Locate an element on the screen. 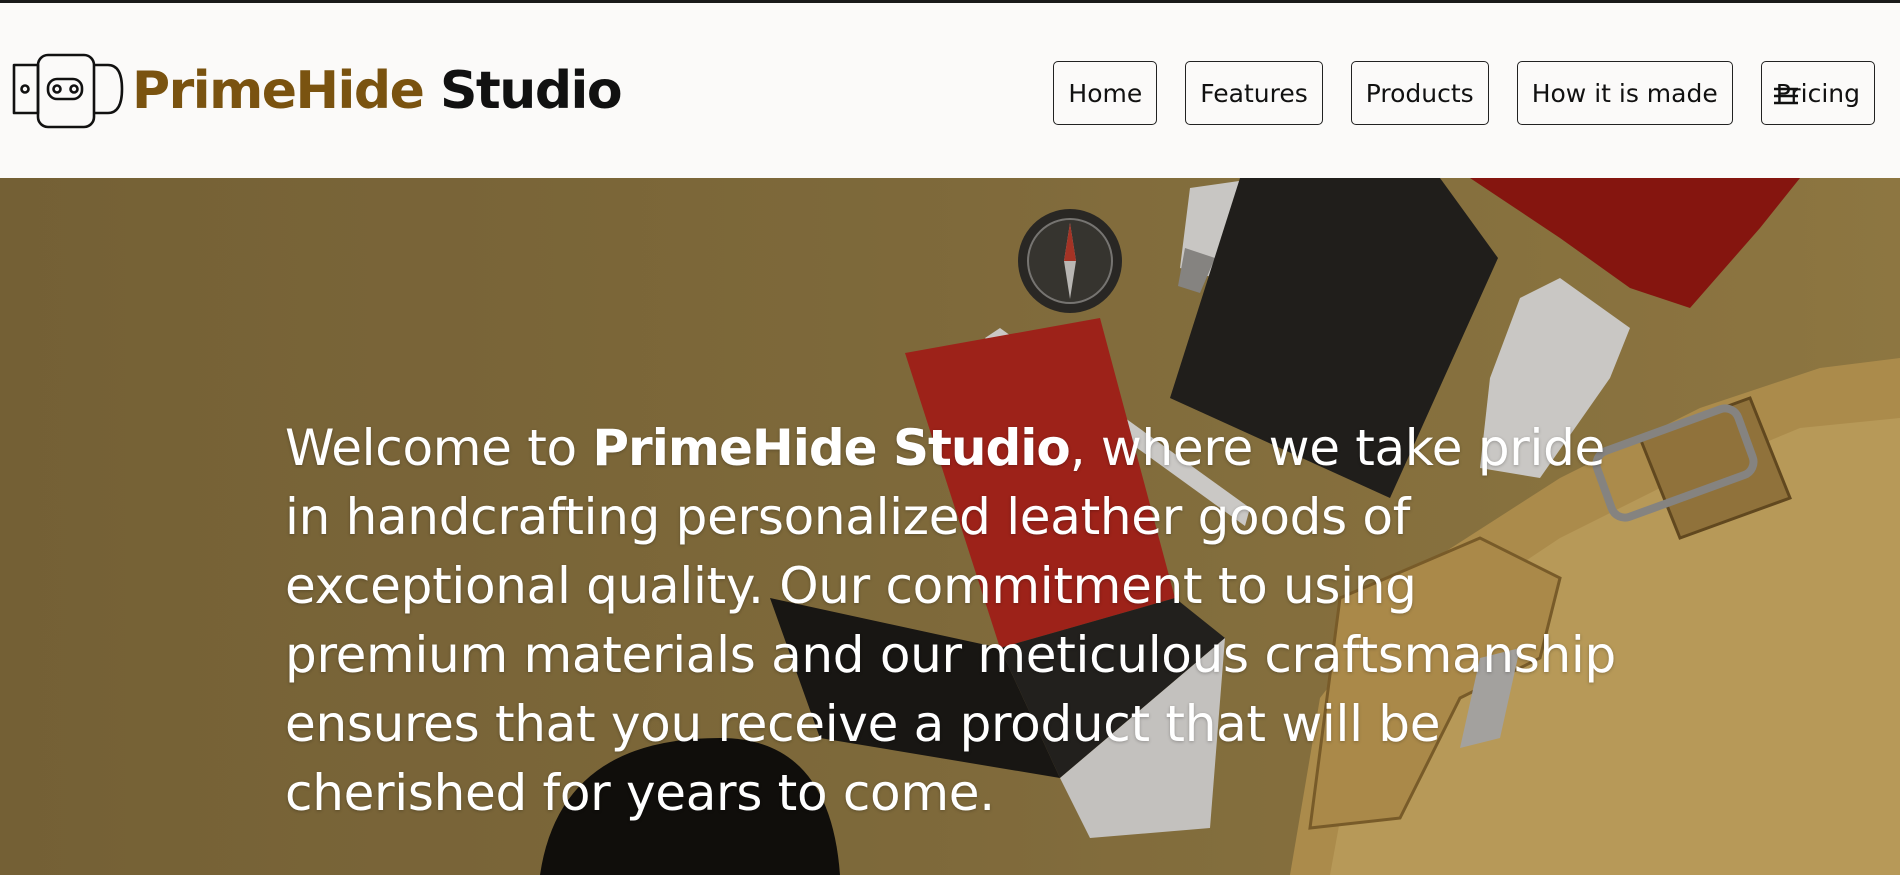  hamburger-menu-icon is located at coordinates (1785, 96).